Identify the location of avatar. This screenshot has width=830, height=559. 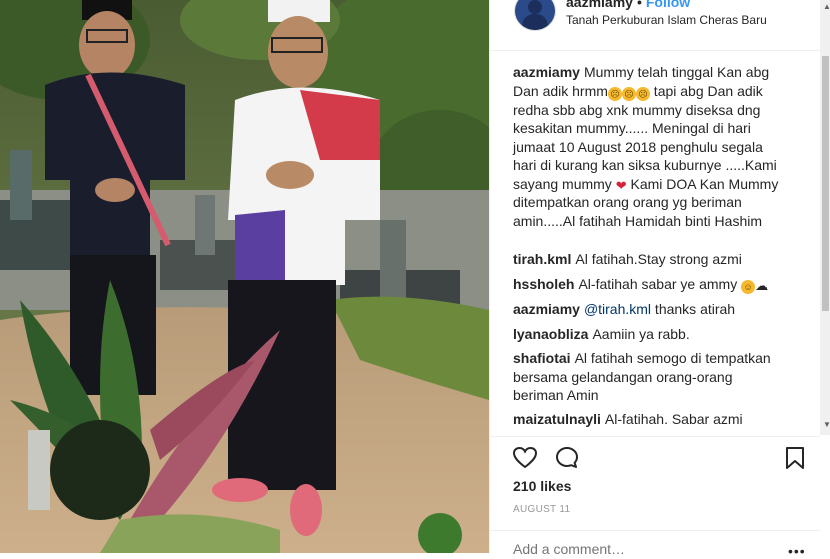
(535, 15).